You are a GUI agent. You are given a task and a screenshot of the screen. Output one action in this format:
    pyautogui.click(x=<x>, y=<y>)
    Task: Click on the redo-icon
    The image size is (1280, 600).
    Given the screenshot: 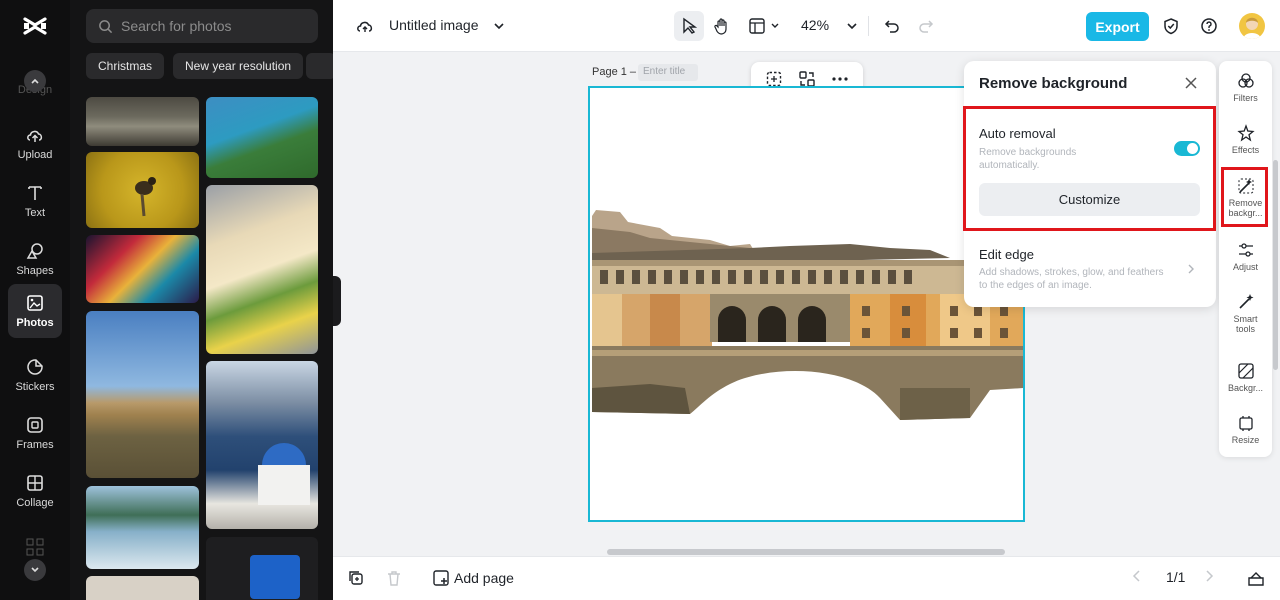 What is the action you would take?
    pyautogui.click(x=926, y=26)
    